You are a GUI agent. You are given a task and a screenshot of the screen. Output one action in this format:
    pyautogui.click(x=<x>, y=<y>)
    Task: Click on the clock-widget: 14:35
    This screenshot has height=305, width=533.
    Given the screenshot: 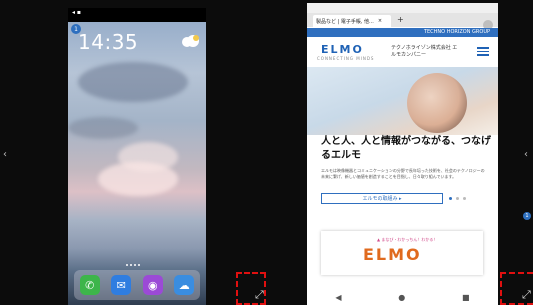 What is the action you would take?
    pyautogui.click(x=108, y=42)
    